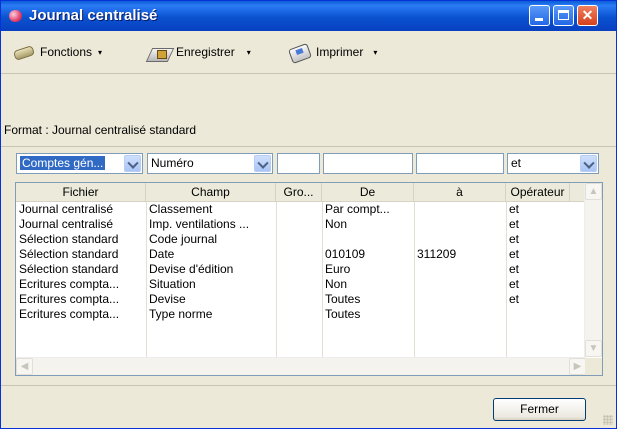 This screenshot has height=429, width=617. Describe the element at coordinates (167, 299) in the screenshot. I see `cell-champ: Devise` at that location.